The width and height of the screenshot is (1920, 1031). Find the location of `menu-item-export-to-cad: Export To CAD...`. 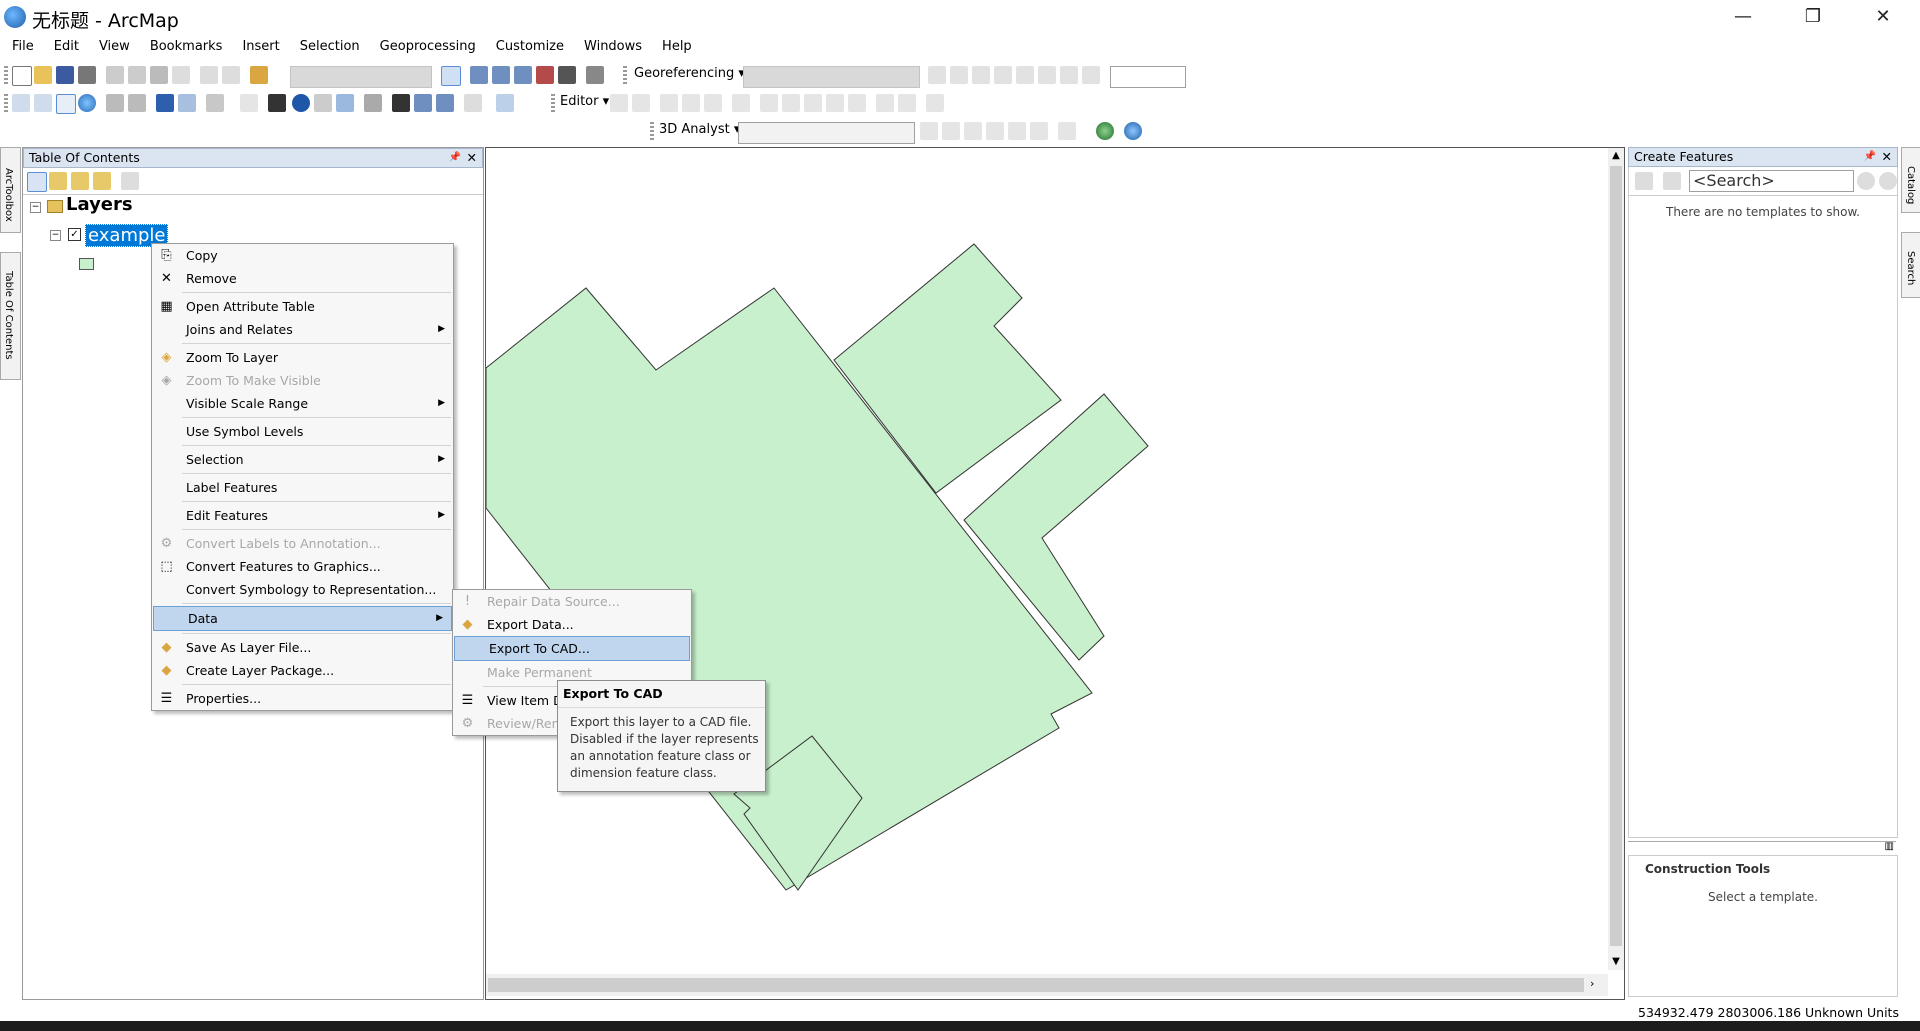

menu-item-export-to-cad: Export To CAD... is located at coordinates (572, 648).